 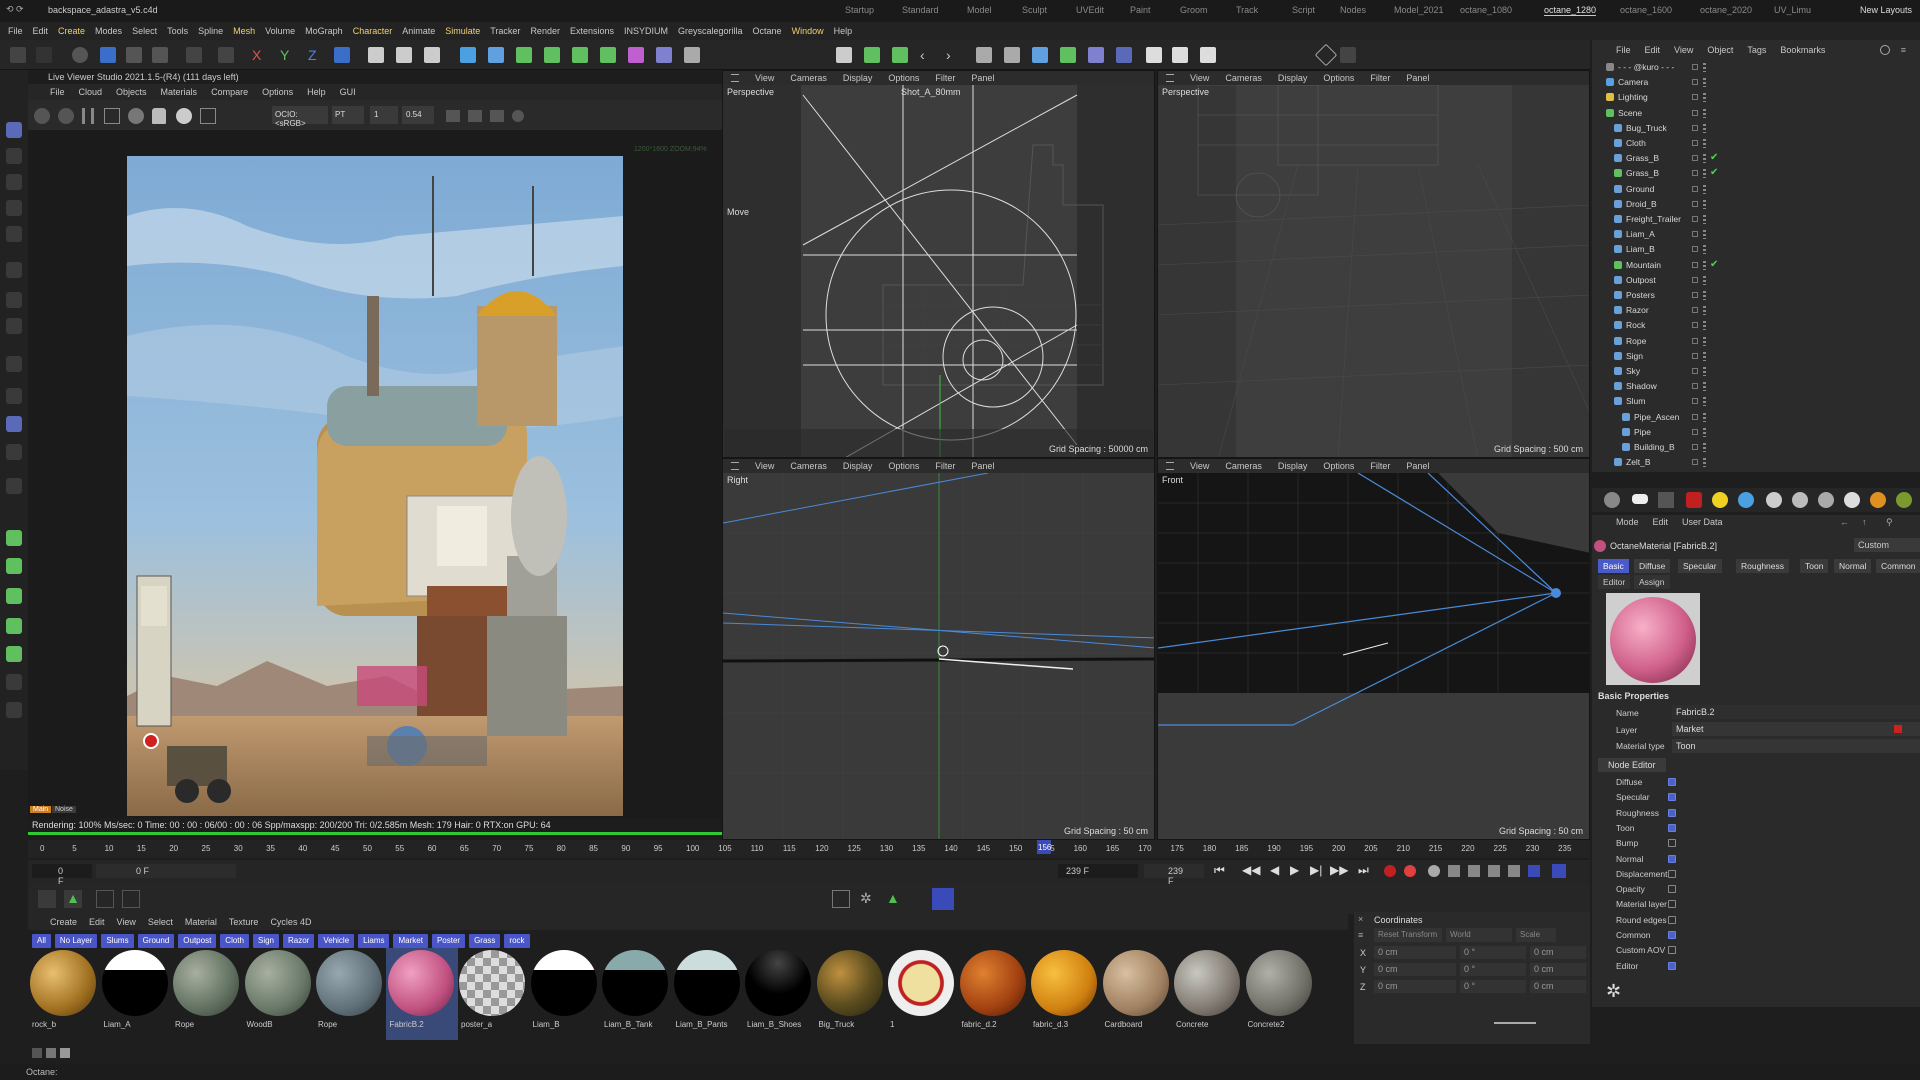 What do you see at coordinates (1792, 10) in the screenshot?
I see `layout-tab: UV_Limu` at bounding box center [1792, 10].